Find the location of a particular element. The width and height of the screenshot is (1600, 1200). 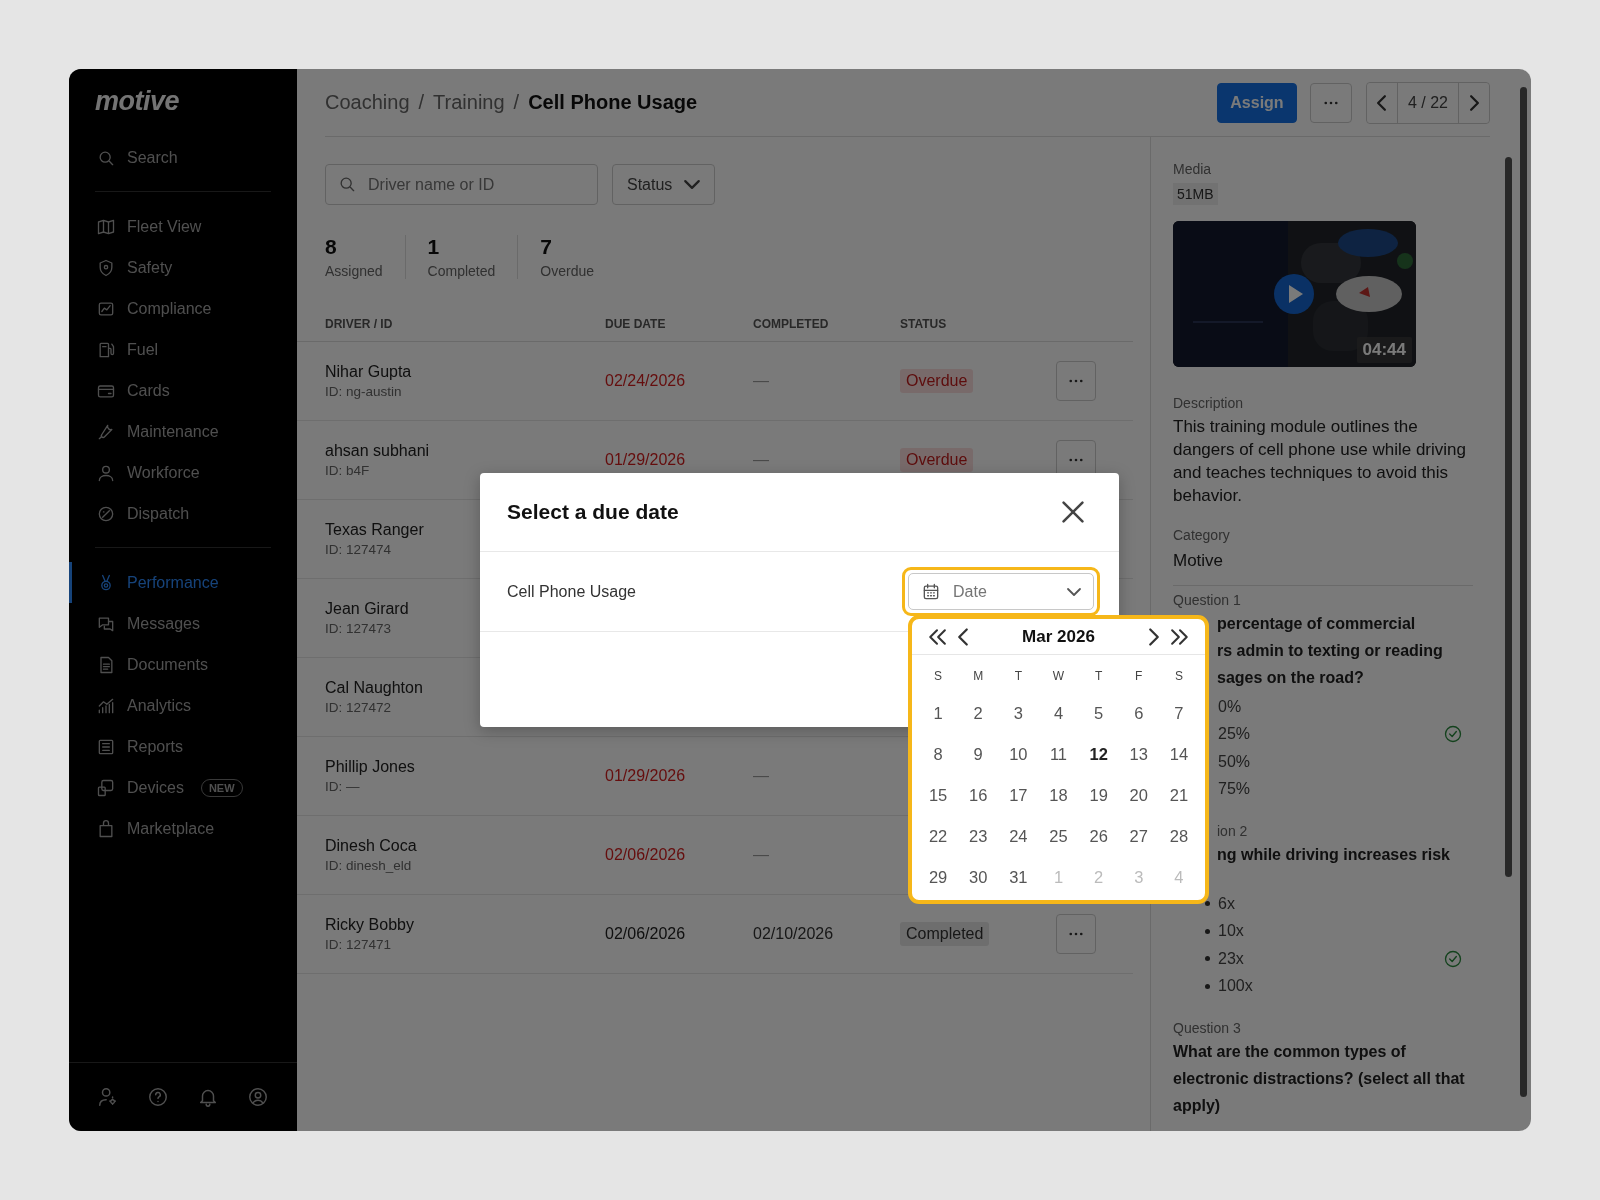

calendar-day: 28 is located at coordinates (1178, 836).